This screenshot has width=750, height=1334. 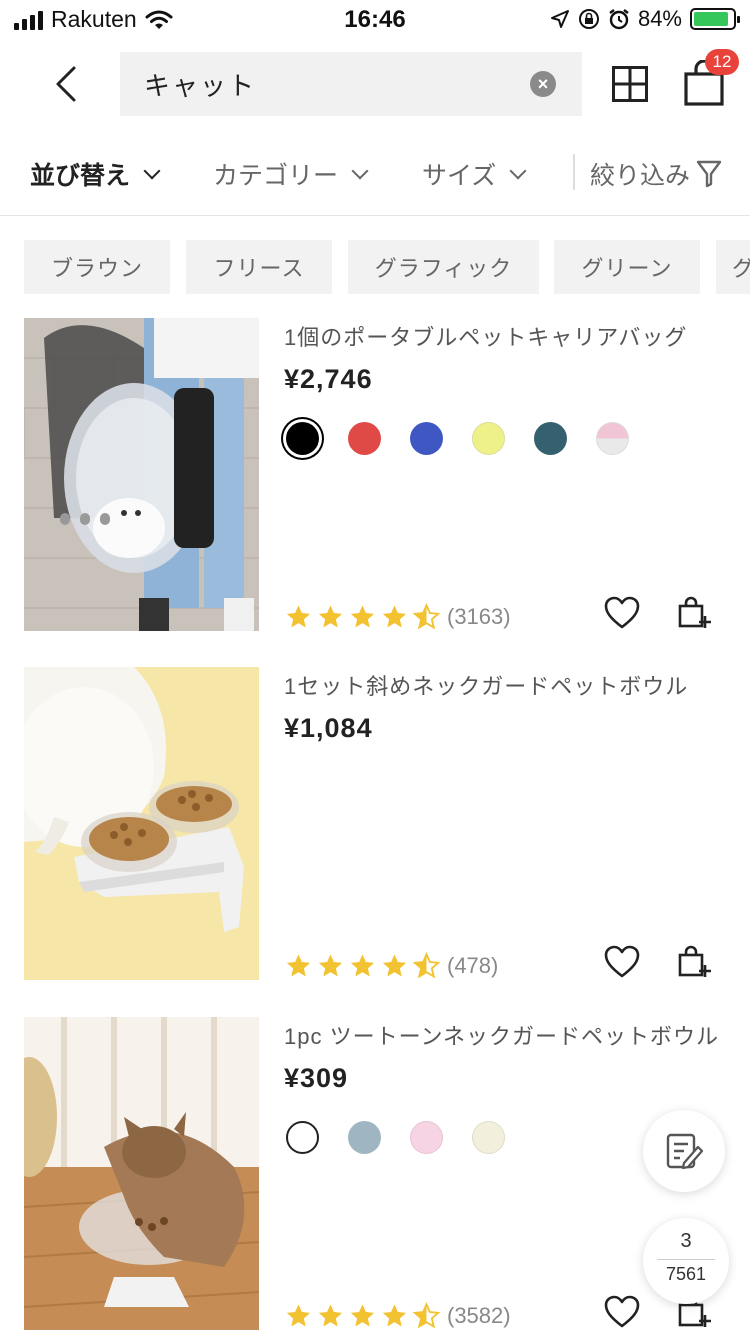 What do you see at coordinates (488, 438) in the screenshot?
I see `swatch-yellow` at bounding box center [488, 438].